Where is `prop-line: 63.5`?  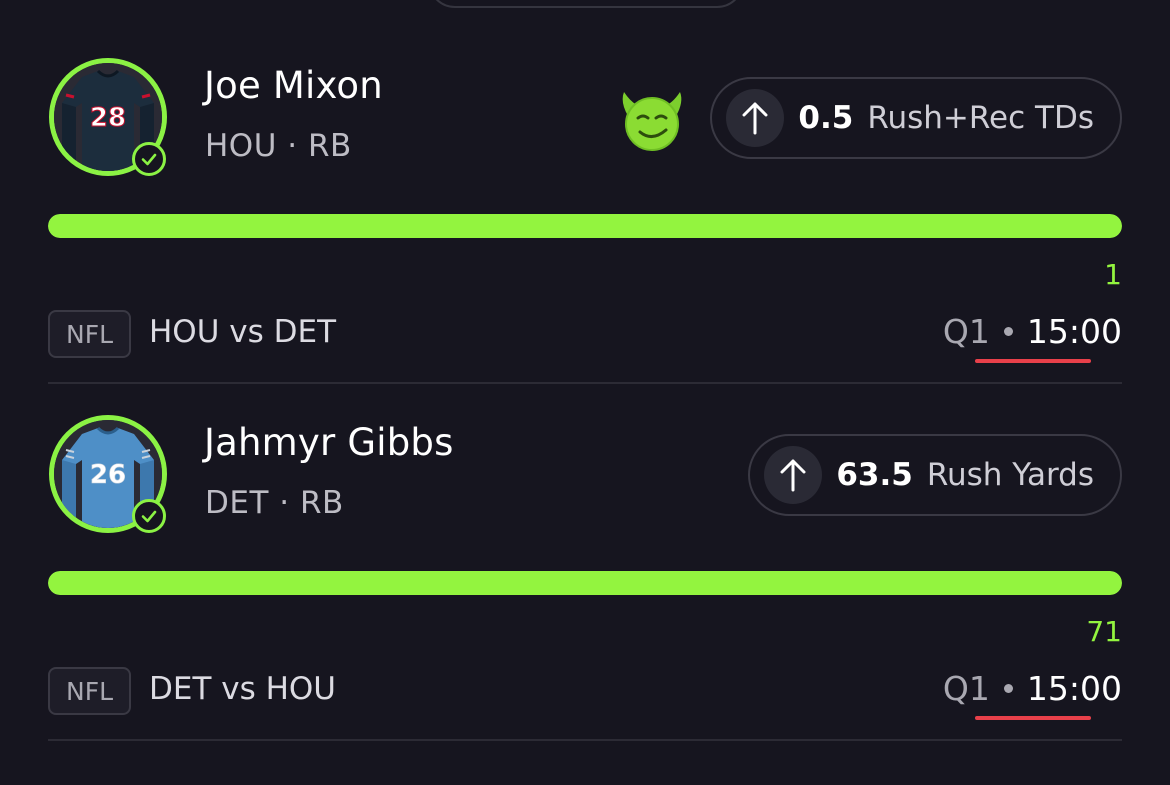
prop-line: 63.5 is located at coordinates (874, 475).